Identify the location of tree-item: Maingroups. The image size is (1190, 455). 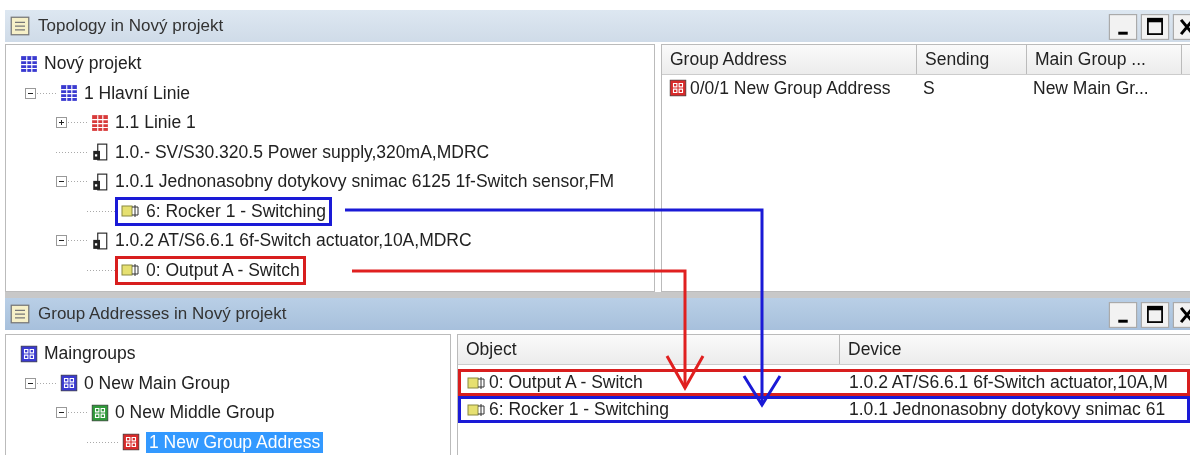
(77, 354).